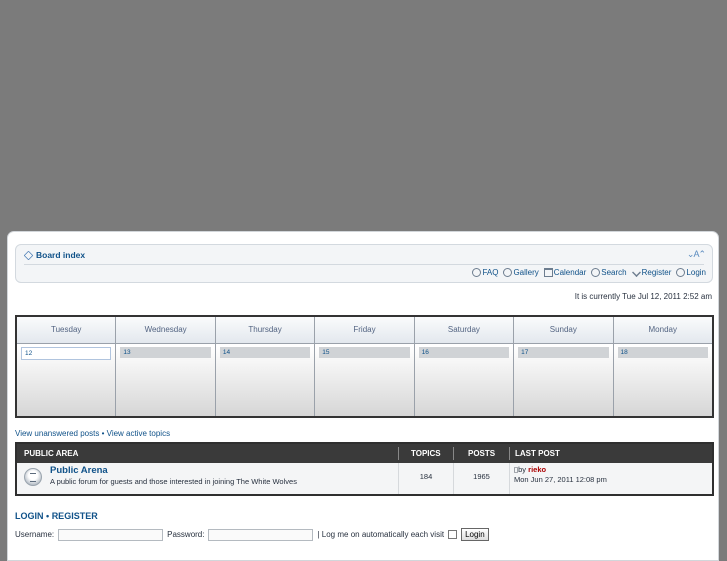 The width and height of the screenshot is (727, 561). I want to click on calendar-day: Tuesday 12, so click(67, 366).